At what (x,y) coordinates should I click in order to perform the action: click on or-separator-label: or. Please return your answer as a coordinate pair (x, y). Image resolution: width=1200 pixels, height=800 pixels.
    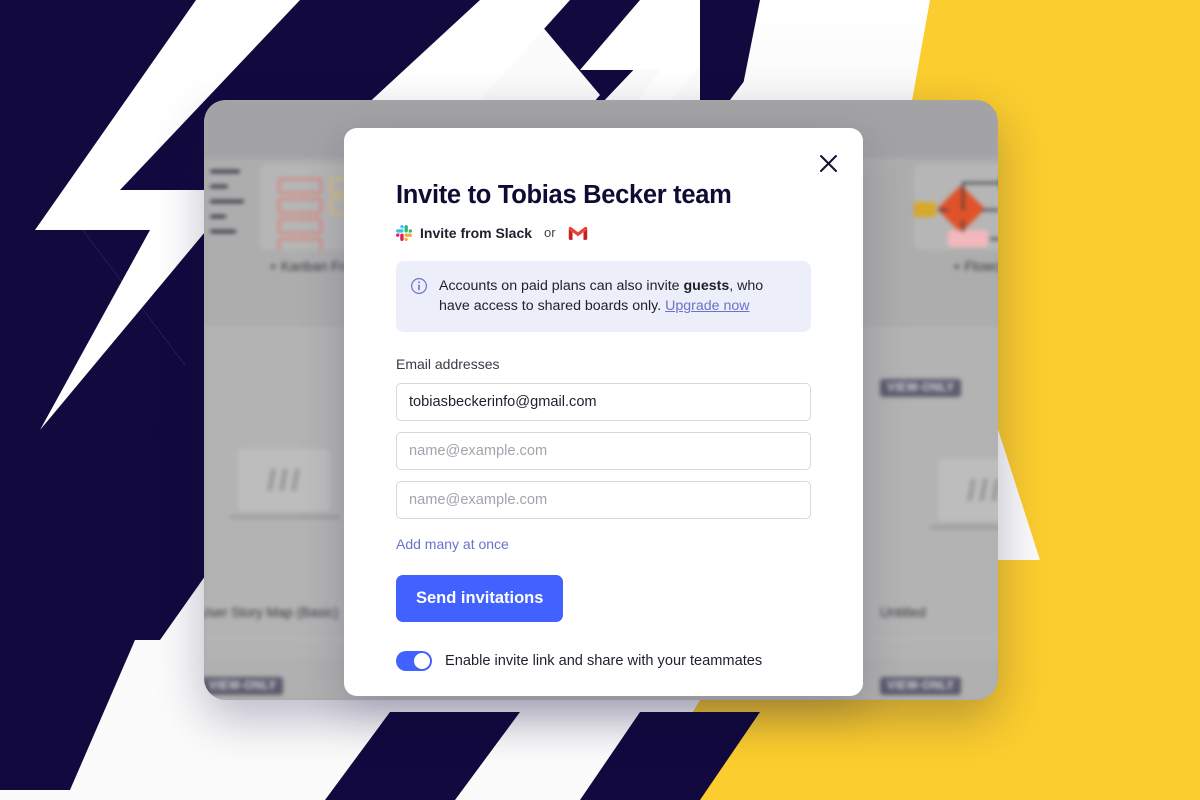
    Looking at the image, I should click on (550, 233).